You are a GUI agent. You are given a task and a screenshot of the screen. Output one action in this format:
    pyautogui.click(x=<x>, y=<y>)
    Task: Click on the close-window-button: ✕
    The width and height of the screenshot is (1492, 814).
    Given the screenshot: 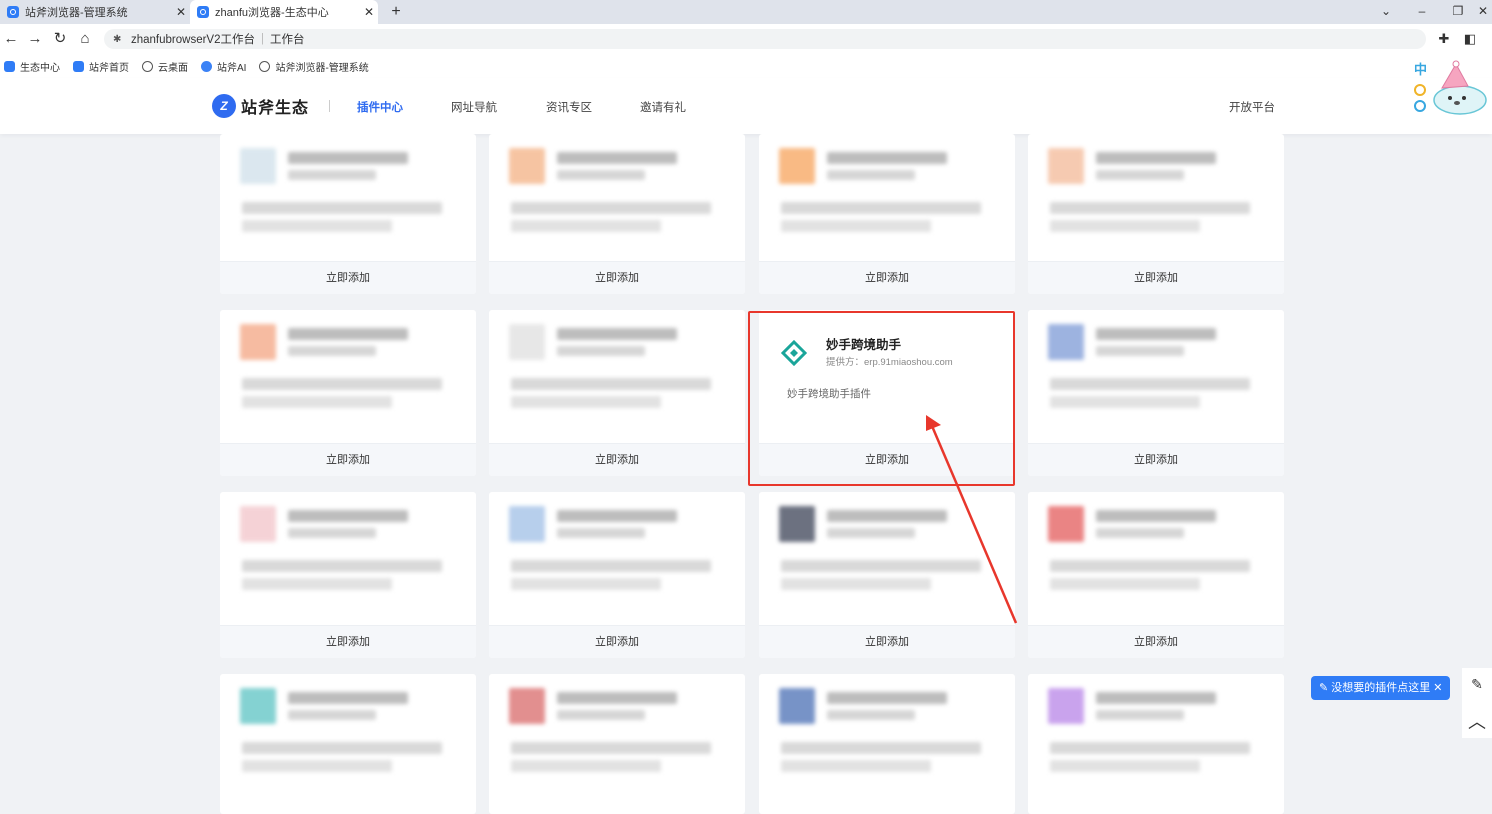 What is the action you would take?
    pyautogui.click(x=1483, y=12)
    